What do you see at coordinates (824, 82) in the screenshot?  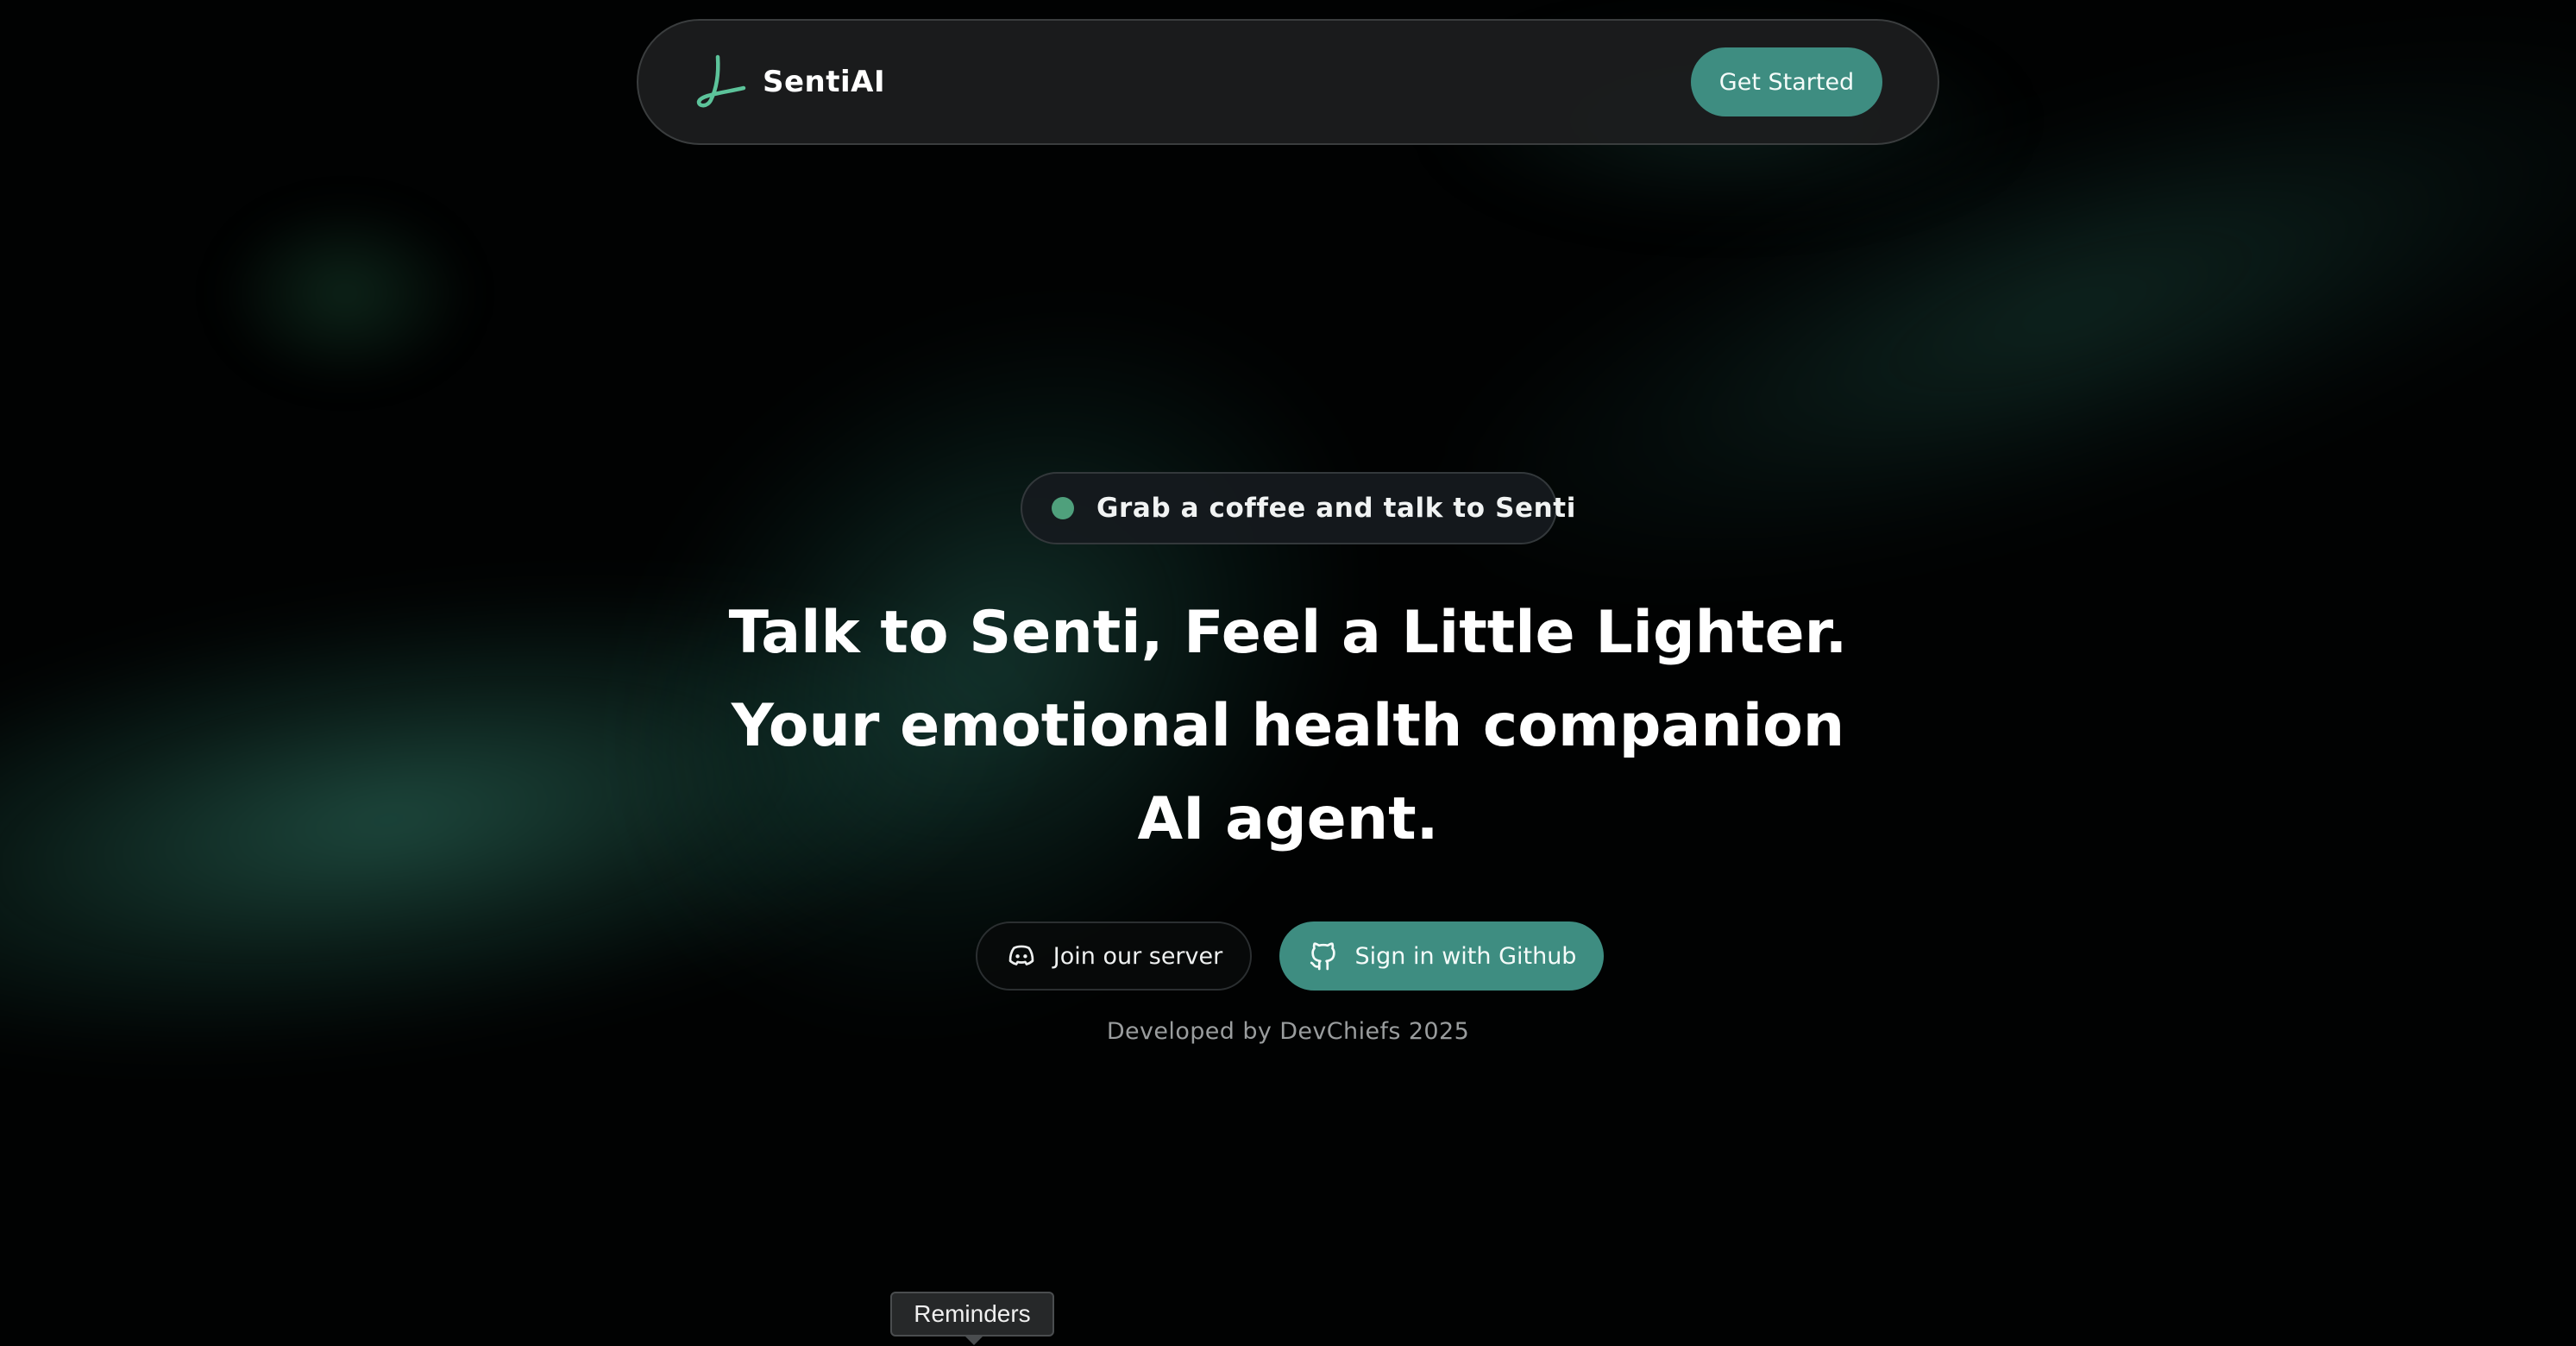 I see `brand-name: SentiAI` at bounding box center [824, 82].